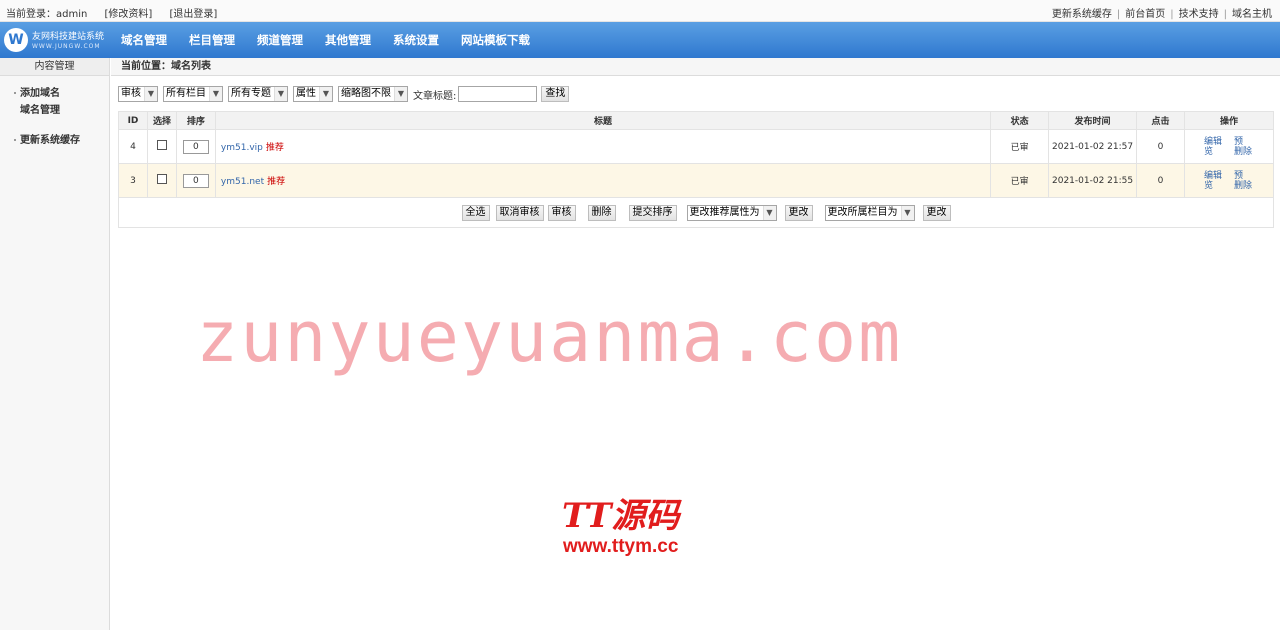 This screenshot has height=630, width=1280. Describe the element at coordinates (55, 344) in the screenshot. I see `sidebar: 内容管理 添加域名 域名管理 更新系统缓存` at that location.